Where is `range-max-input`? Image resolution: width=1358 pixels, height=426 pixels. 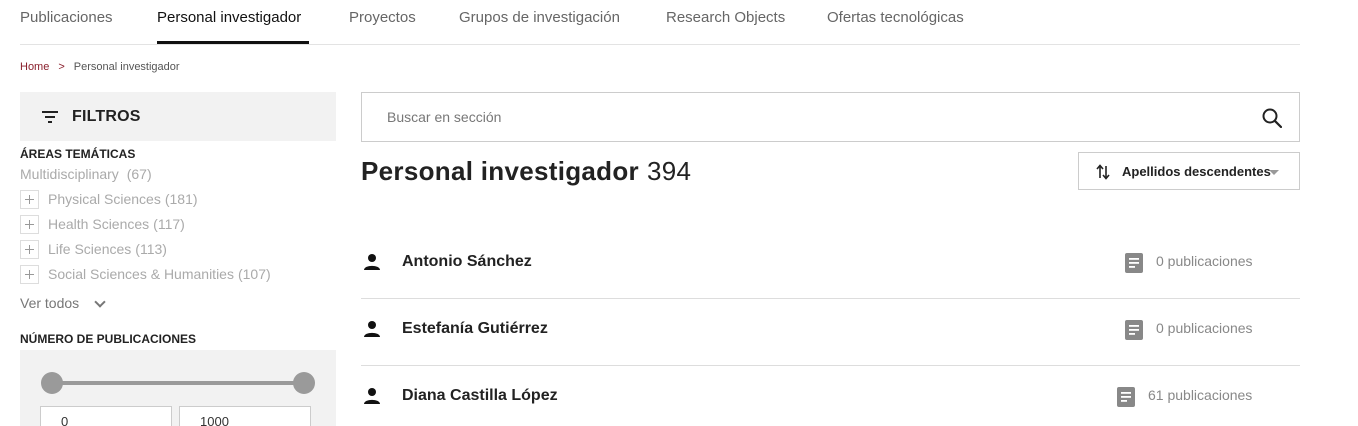
range-max-input is located at coordinates (245, 416).